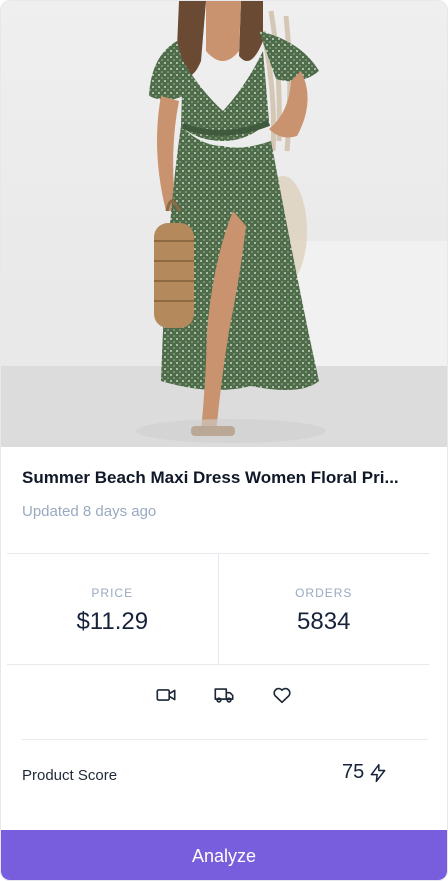  I want to click on heart-icon, so click(282, 695).